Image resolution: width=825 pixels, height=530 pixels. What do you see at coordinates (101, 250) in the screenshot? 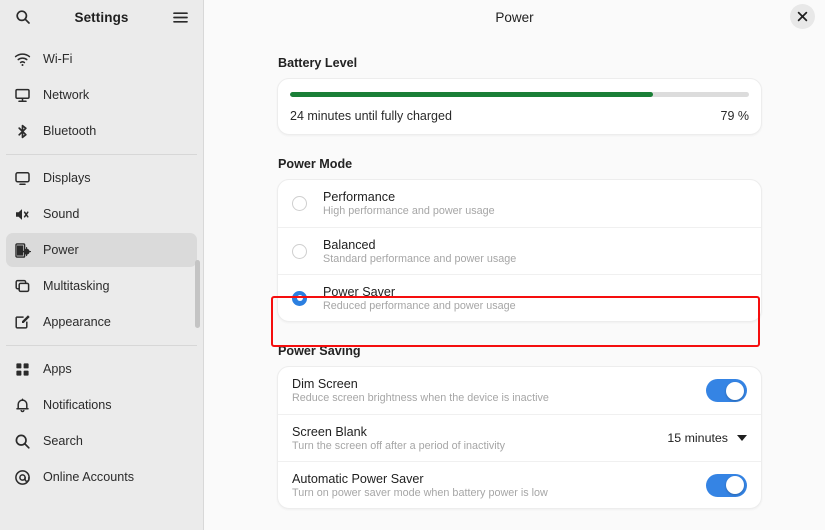
I see `sidebar-item-power: Power` at bounding box center [101, 250].